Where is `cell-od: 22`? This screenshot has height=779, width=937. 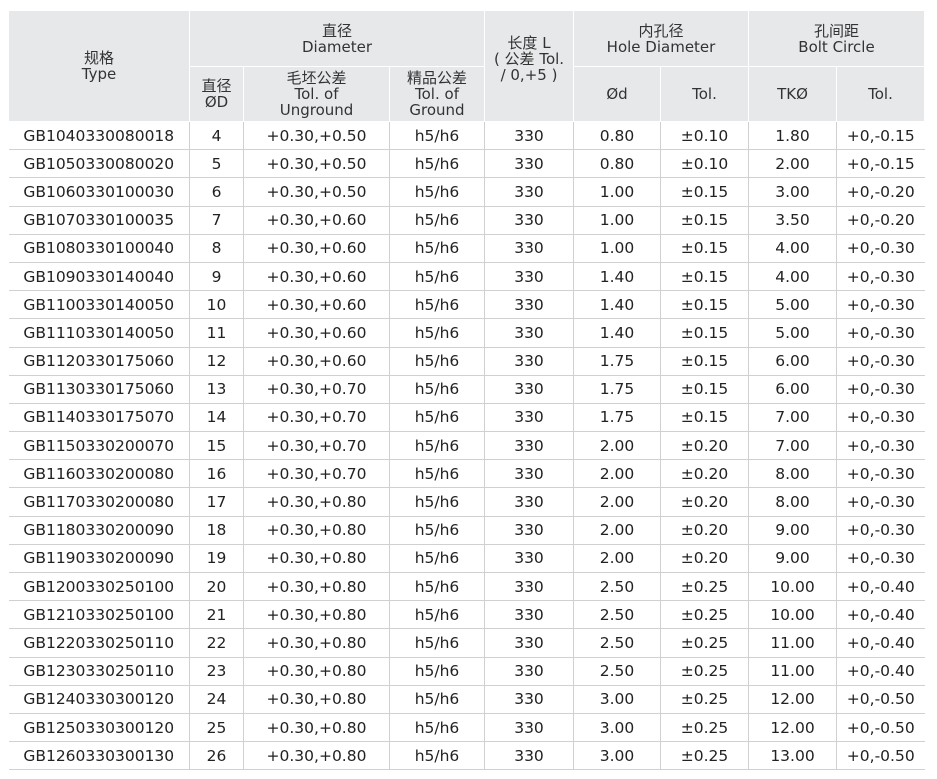
cell-od: 22 is located at coordinates (216, 643).